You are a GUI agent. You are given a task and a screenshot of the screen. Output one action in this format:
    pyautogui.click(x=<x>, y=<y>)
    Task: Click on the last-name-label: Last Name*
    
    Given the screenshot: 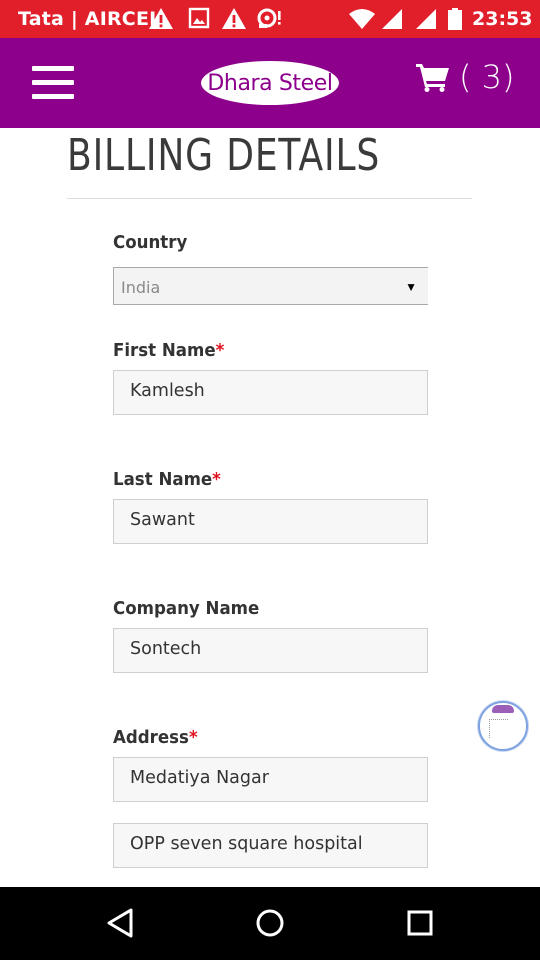 What is the action you would take?
    pyautogui.click(x=167, y=480)
    